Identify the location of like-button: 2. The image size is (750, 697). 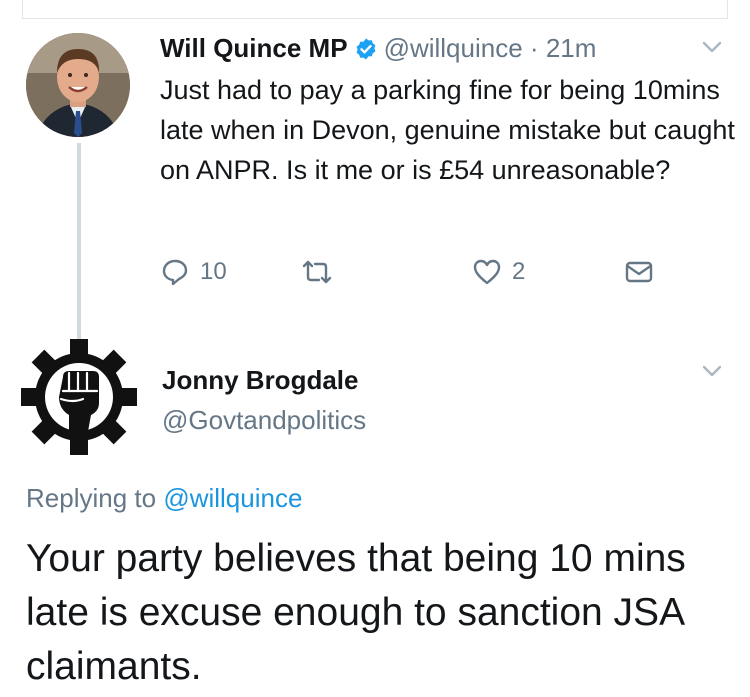
(498, 272).